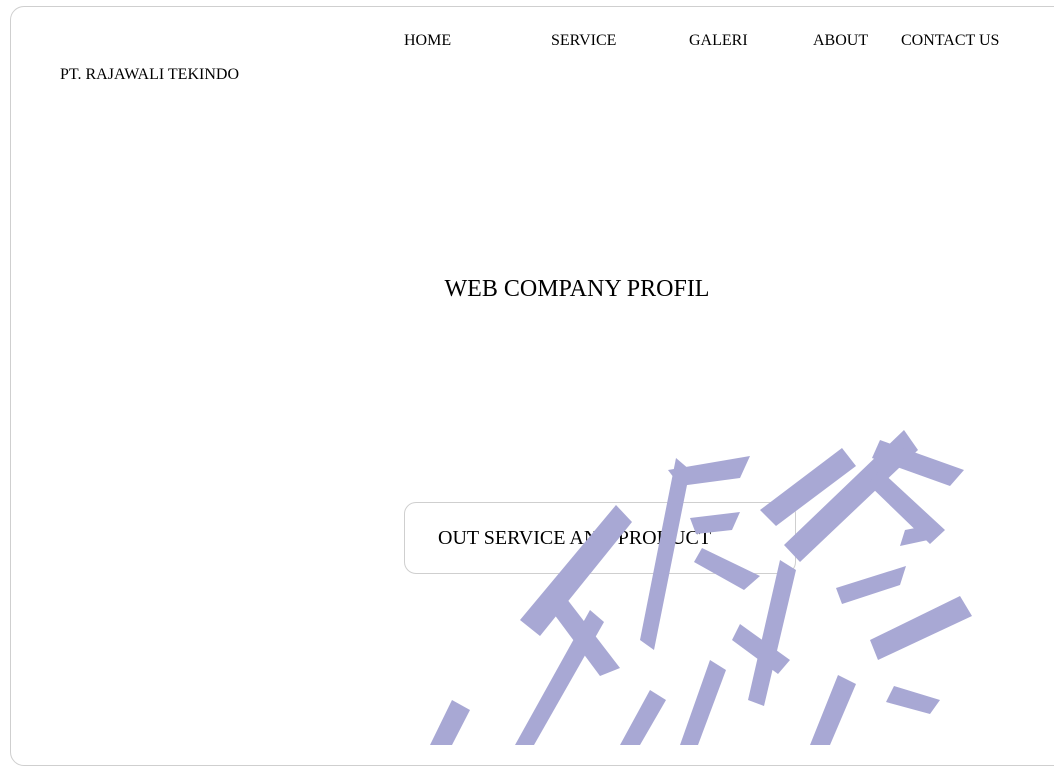  What do you see at coordinates (427, 41) in the screenshot?
I see `nav-item-home: HOME` at bounding box center [427, 41].